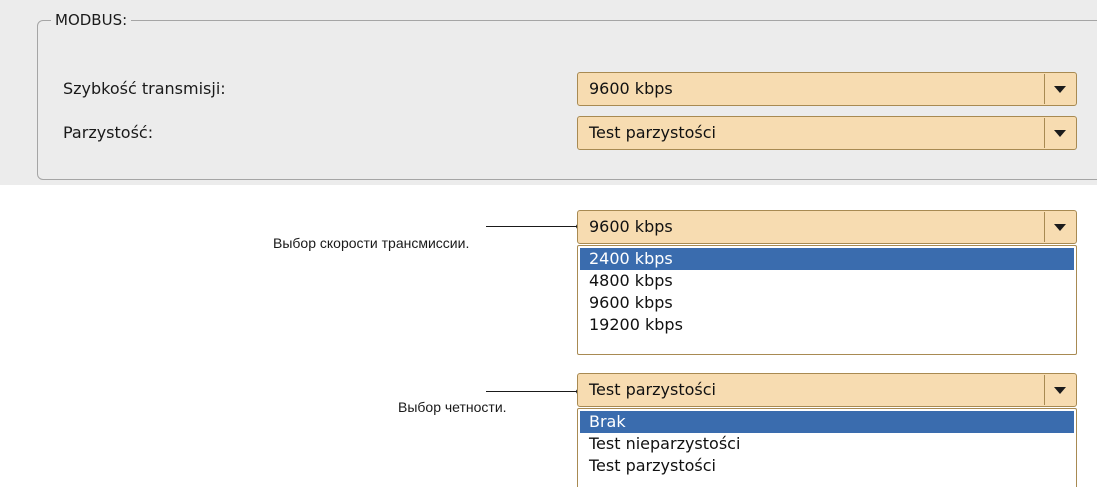 This screenshot has width=1097, height=487. What do you see at coordinates (827, 422) in the screenshot?
I see `parity-option-brak: Brak` at bounding box center [827, 422].